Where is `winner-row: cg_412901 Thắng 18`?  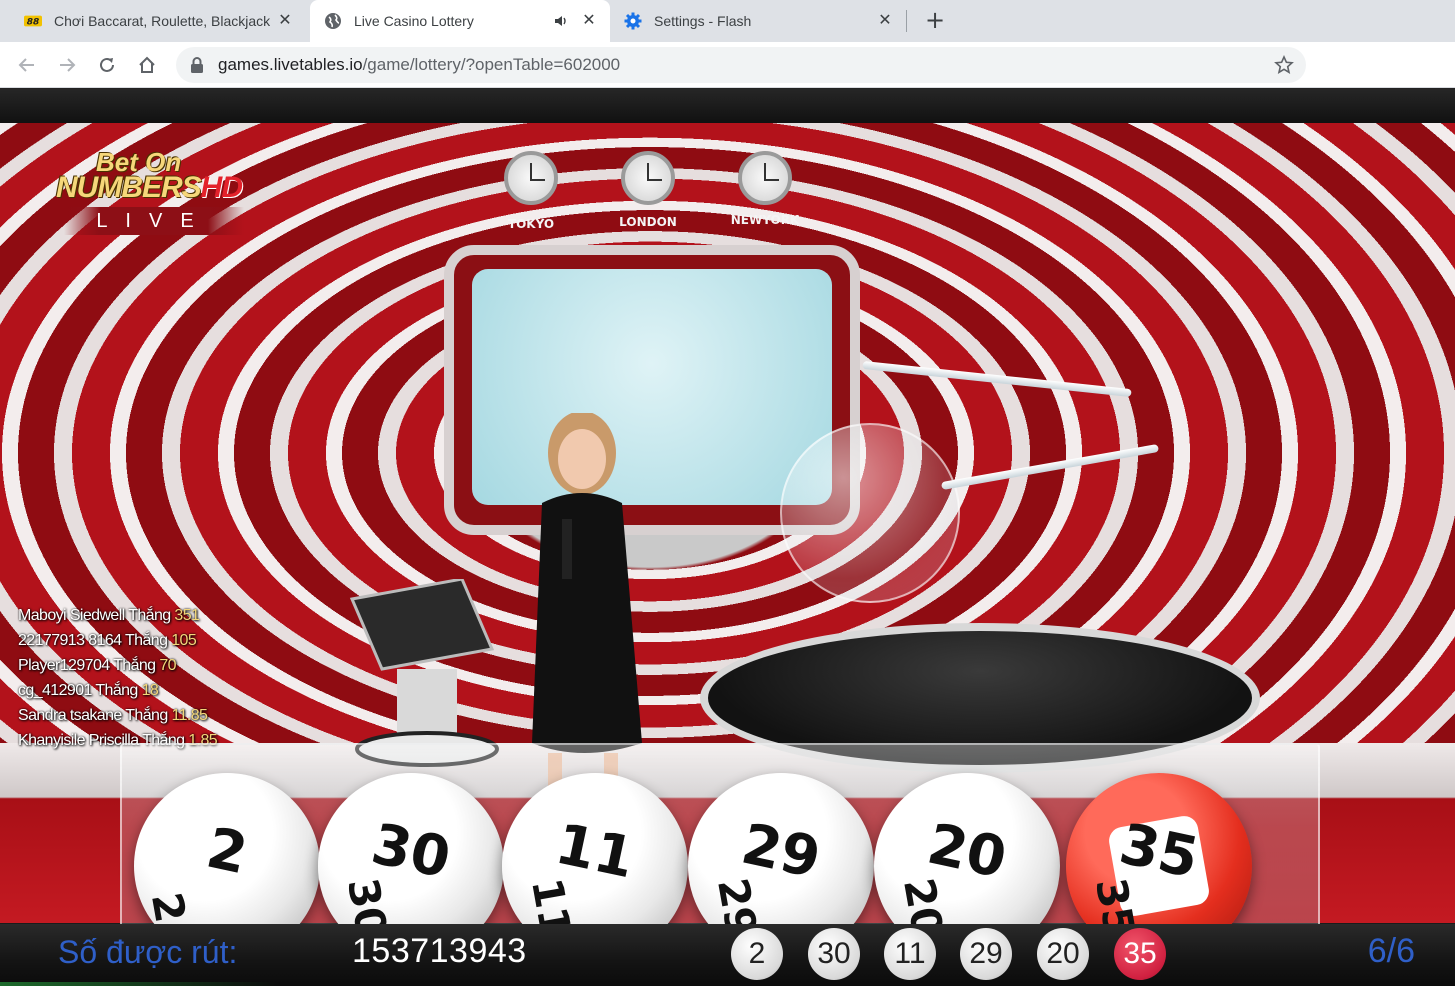
winner-row: cg_412901 Thắng 18 is located at coordinates (148, 690).